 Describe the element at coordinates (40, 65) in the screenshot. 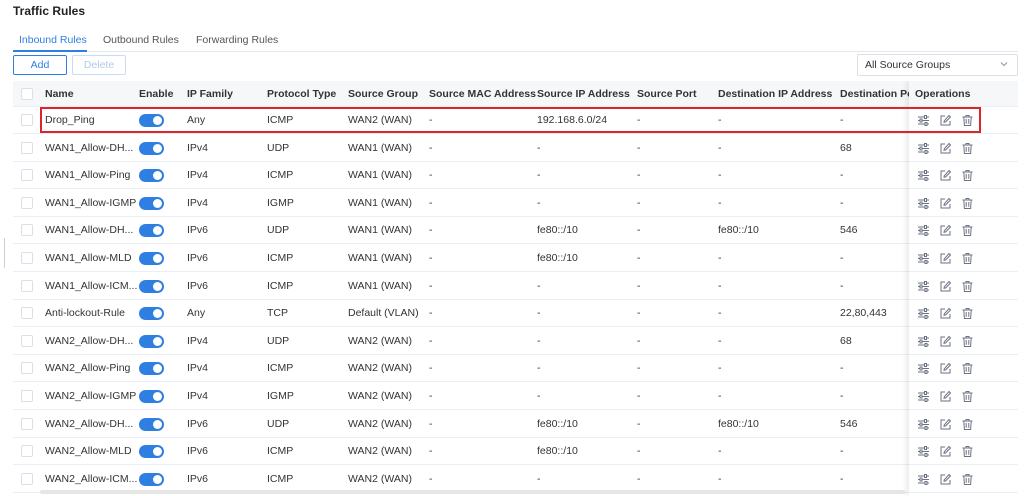

I see `add-button: Add` at that location.